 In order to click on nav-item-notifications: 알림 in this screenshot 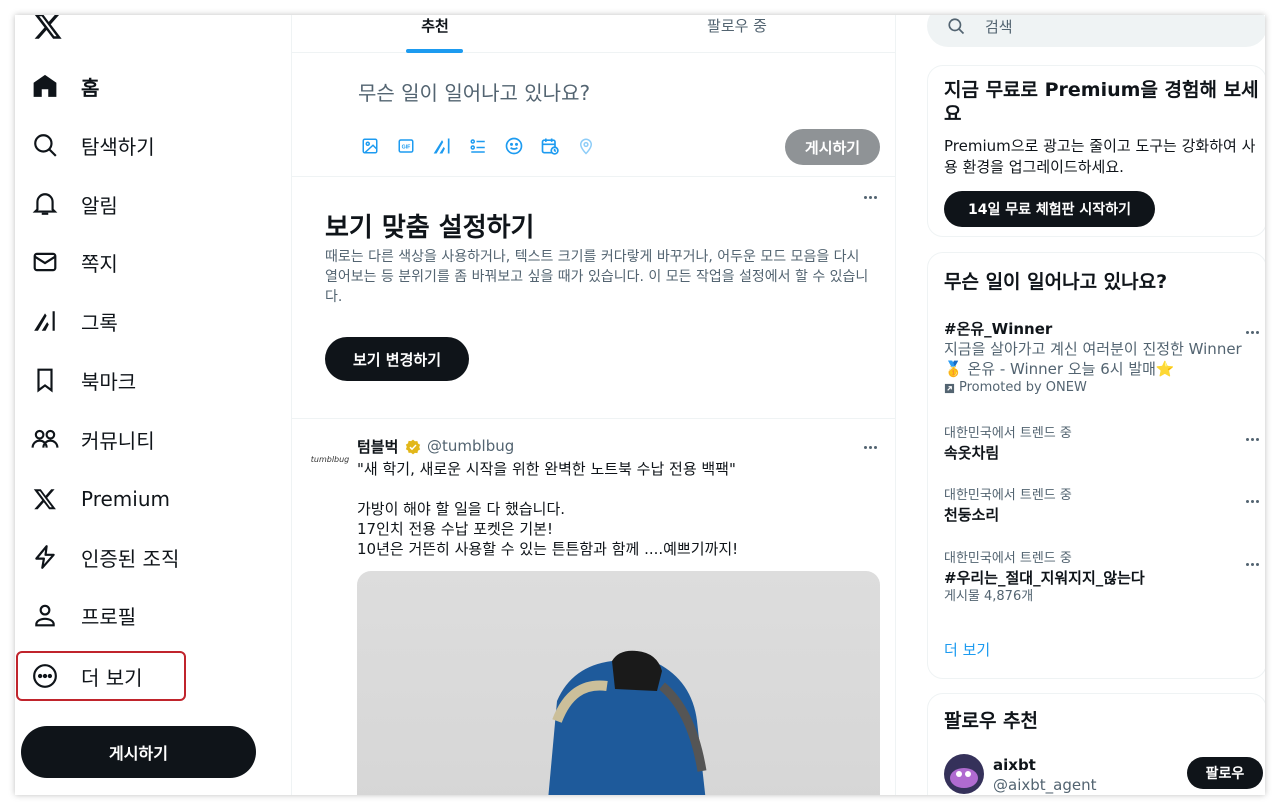, I will do `click(74, 204)`.